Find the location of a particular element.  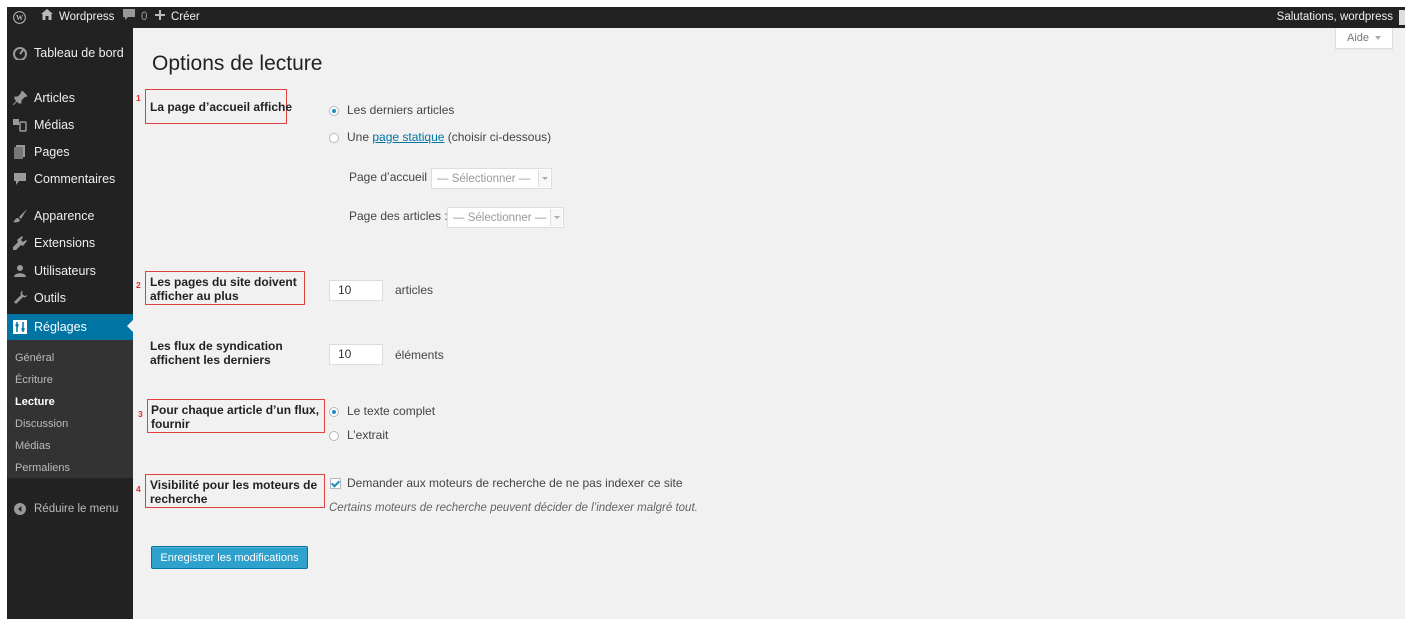

option-static-page-label: Une page statique (choisir ci-dessous) is located at coordinates (449, 137).